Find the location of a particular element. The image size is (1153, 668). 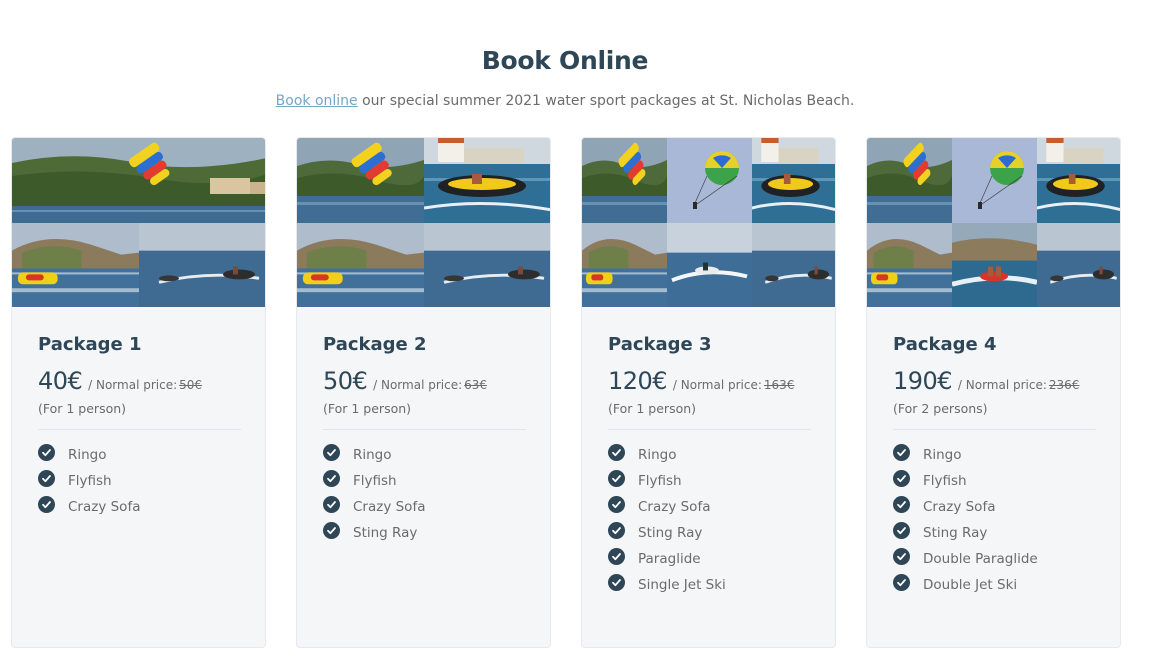

feature-label: Single Jet Ski is located at coordinates (682, 585).